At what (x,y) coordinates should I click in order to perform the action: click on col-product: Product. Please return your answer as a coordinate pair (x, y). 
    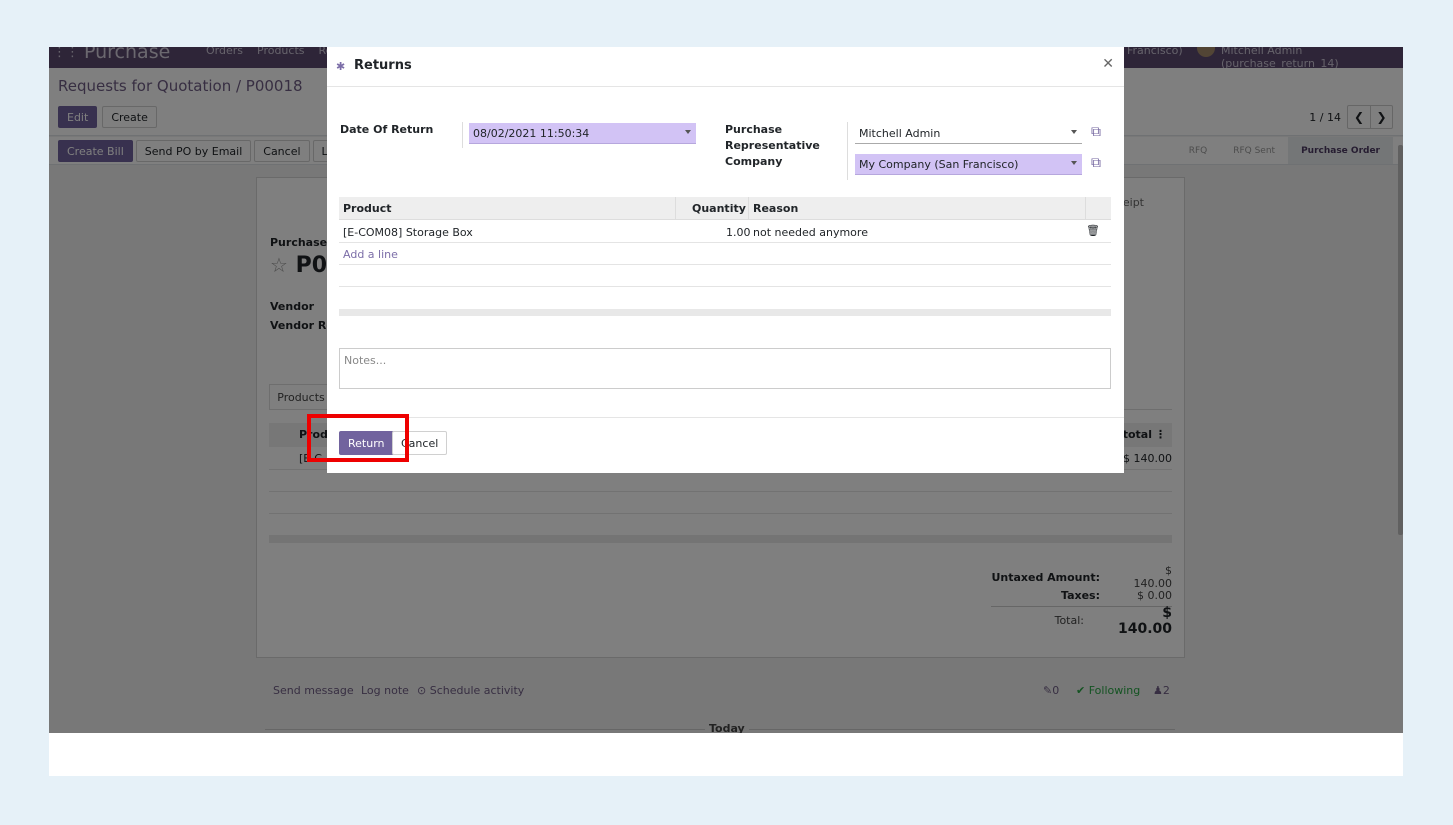
    Looking at the image, I should click on (367, 208).